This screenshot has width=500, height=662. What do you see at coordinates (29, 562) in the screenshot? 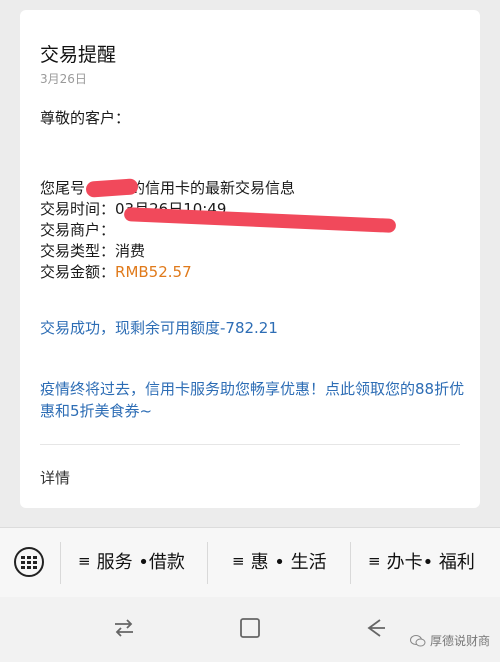
I see `keyboard-icon` at bounding box center [29, 562].